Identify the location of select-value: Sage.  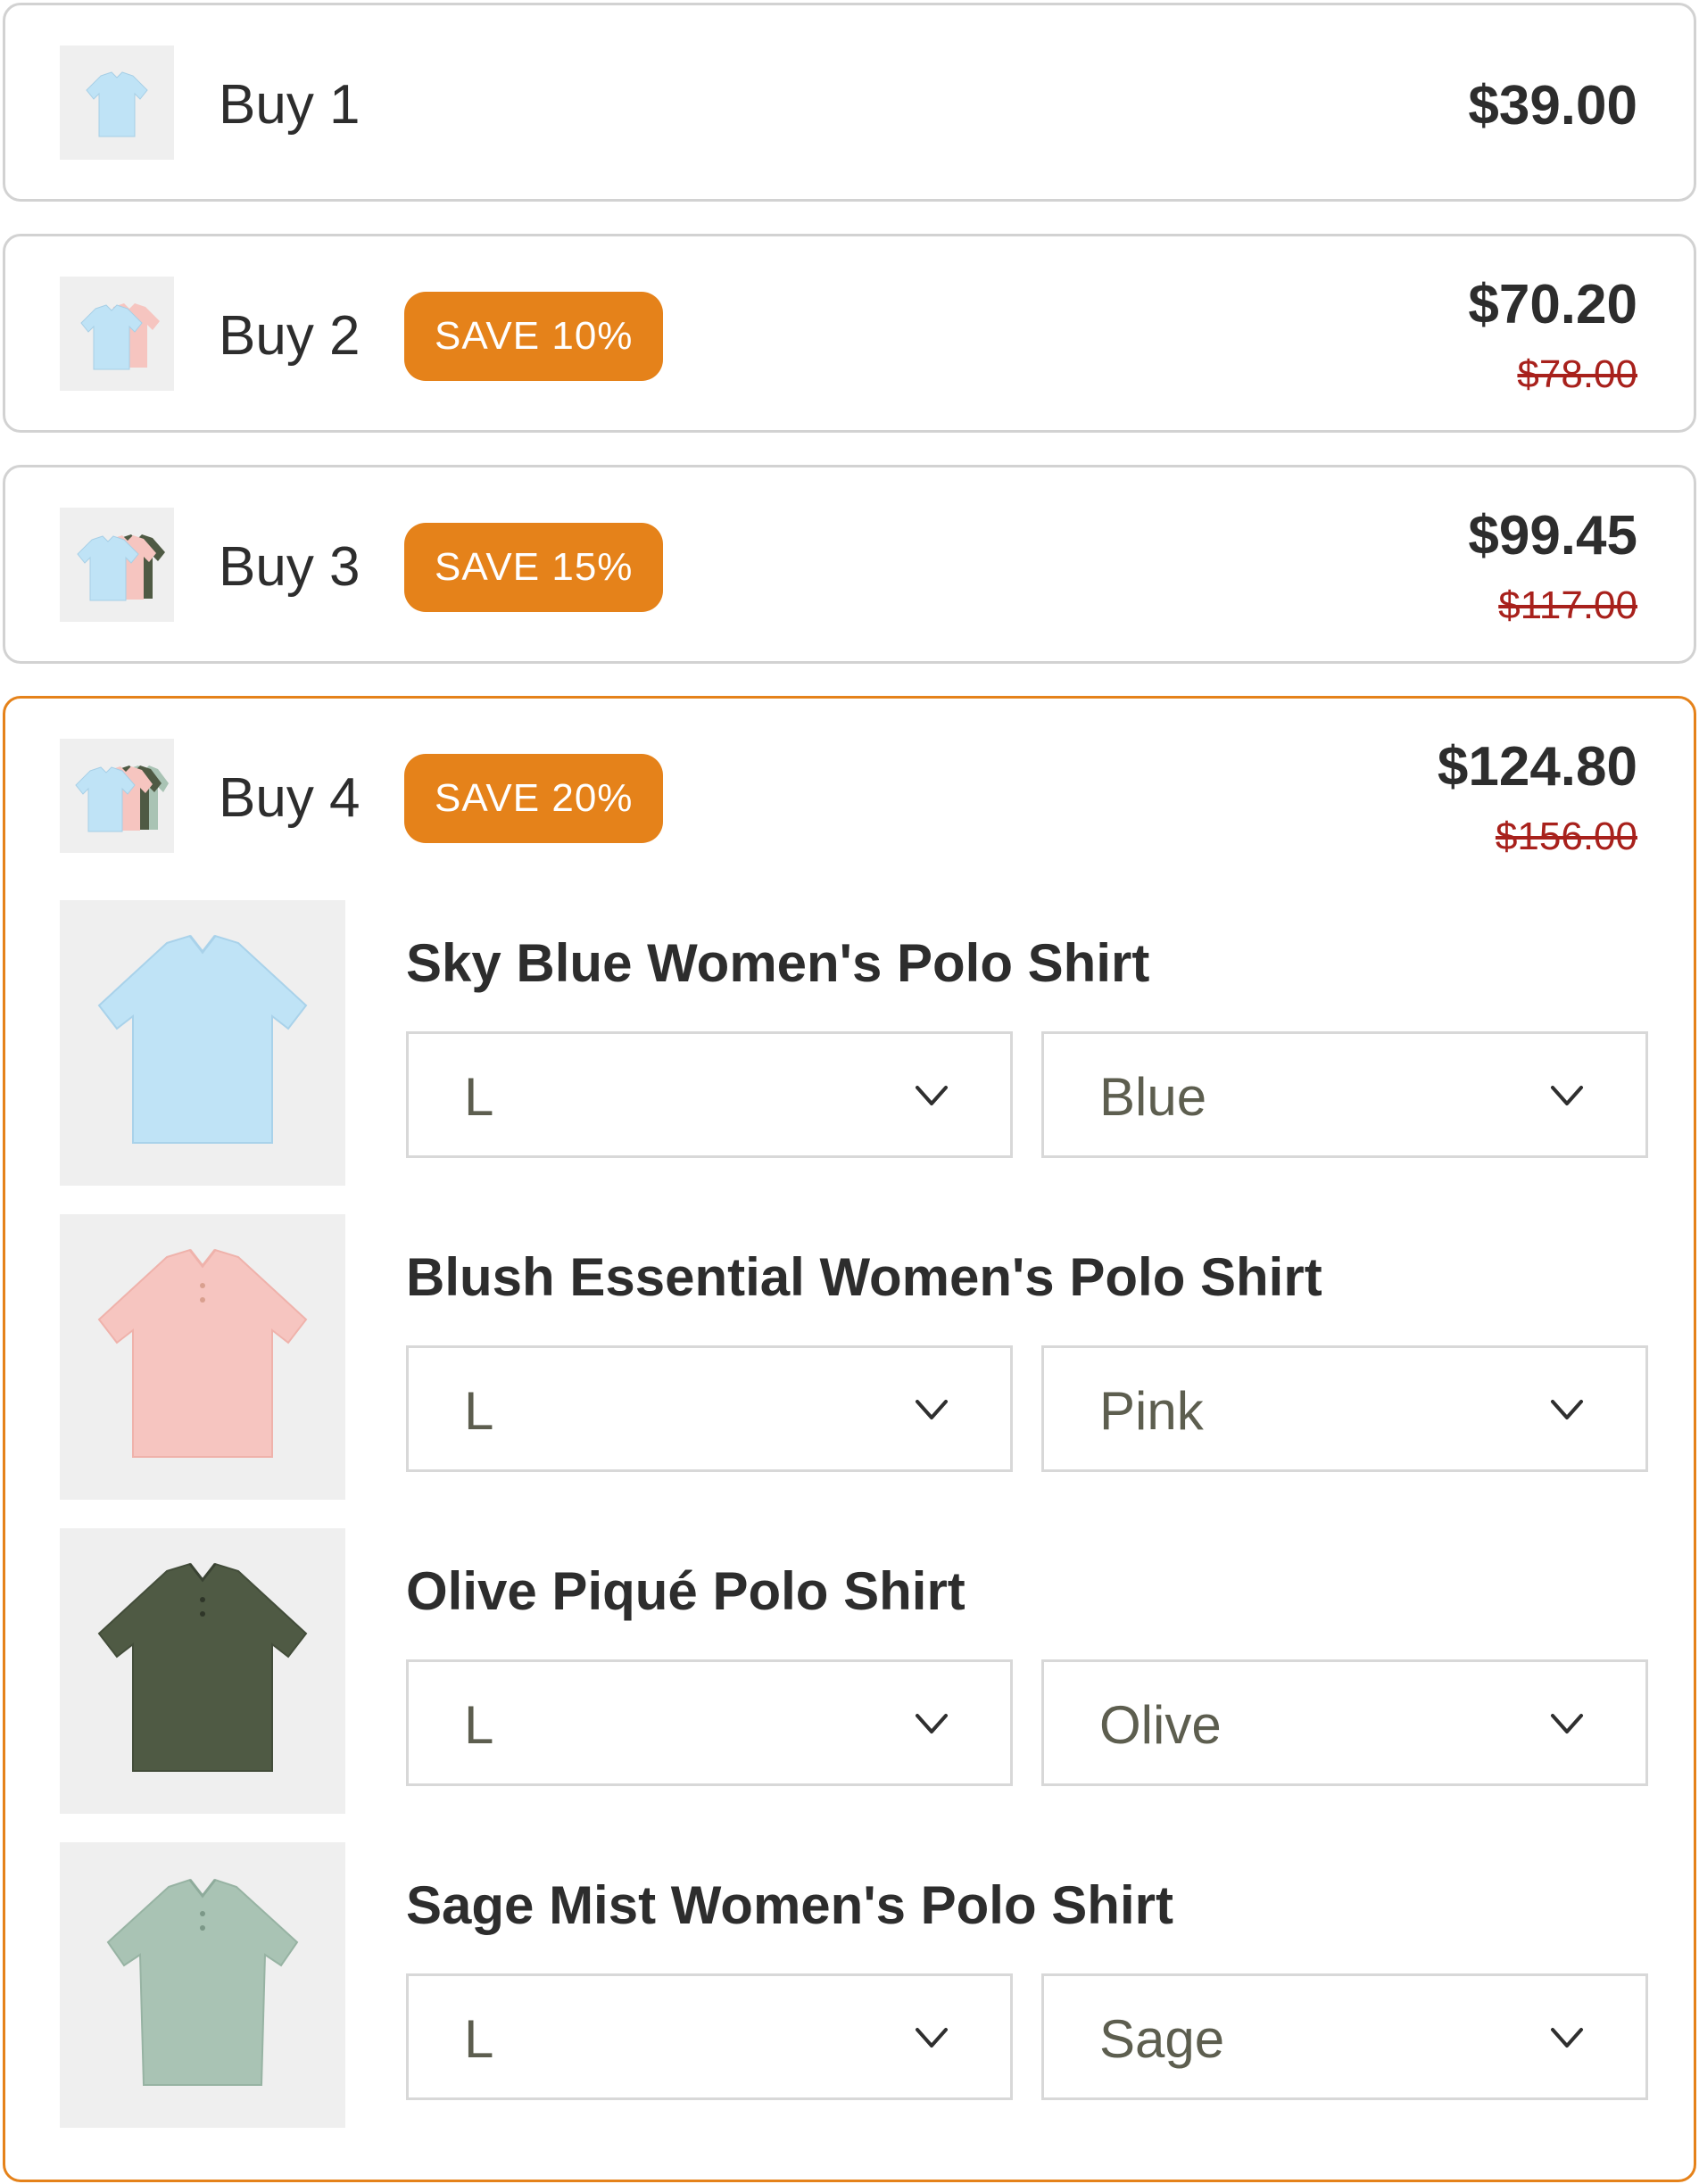
(1162, 2039).